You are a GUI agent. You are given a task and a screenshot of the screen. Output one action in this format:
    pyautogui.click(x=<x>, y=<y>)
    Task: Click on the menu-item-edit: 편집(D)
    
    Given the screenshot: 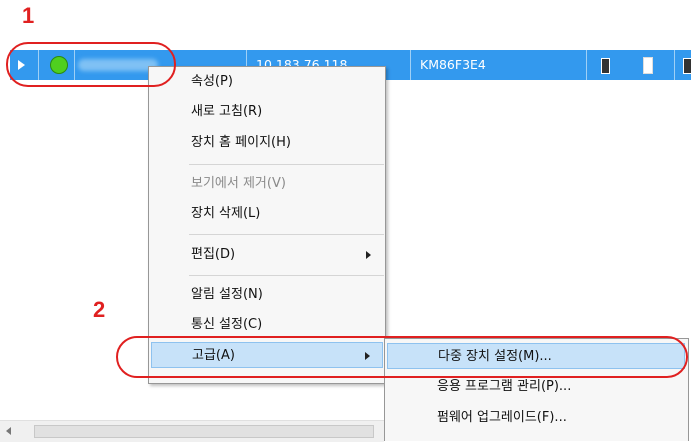 What is the action you would take?
    pyautogui.click(x=267, y=255)
    